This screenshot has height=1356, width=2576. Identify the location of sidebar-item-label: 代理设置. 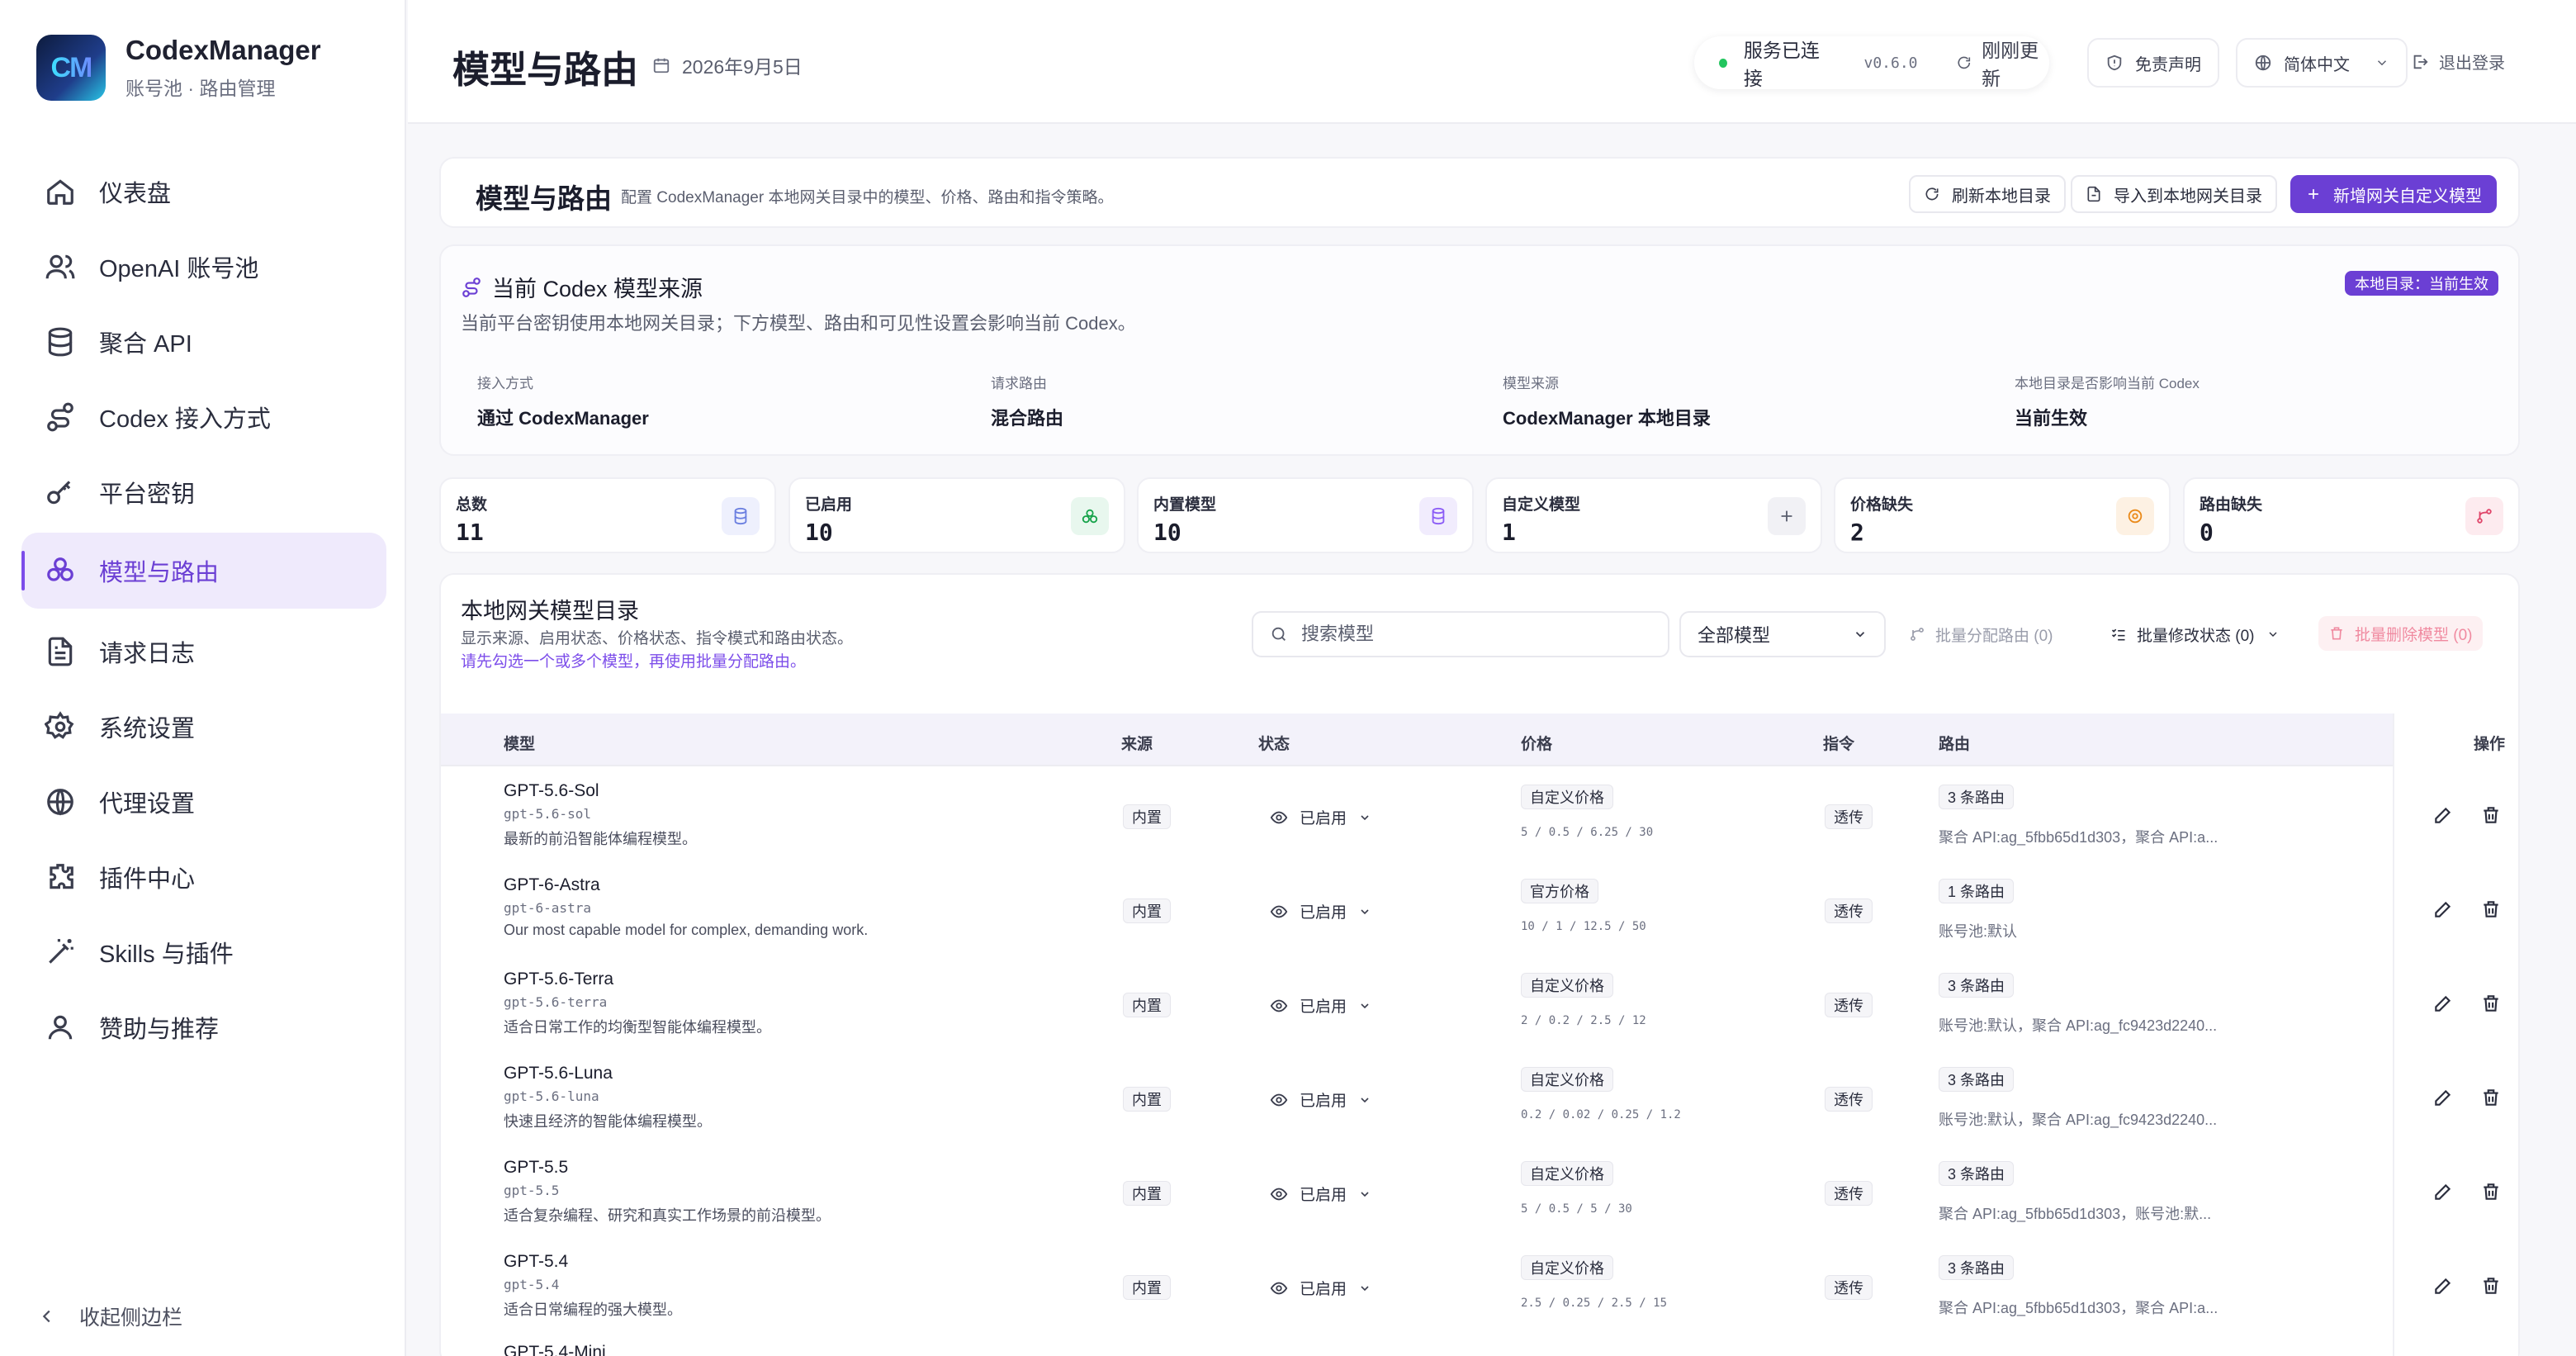
(147, 804).